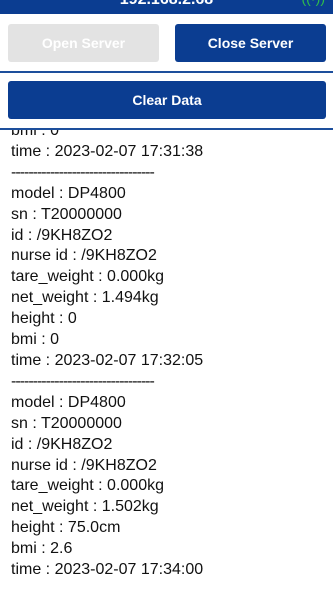 Image resolution: width=333 pixels, height=592 pixels. What do you see at coordinates (167, 100) in the screenshot?
I see `clear-data-button: Clear Data` at bounding box center [167, 100].